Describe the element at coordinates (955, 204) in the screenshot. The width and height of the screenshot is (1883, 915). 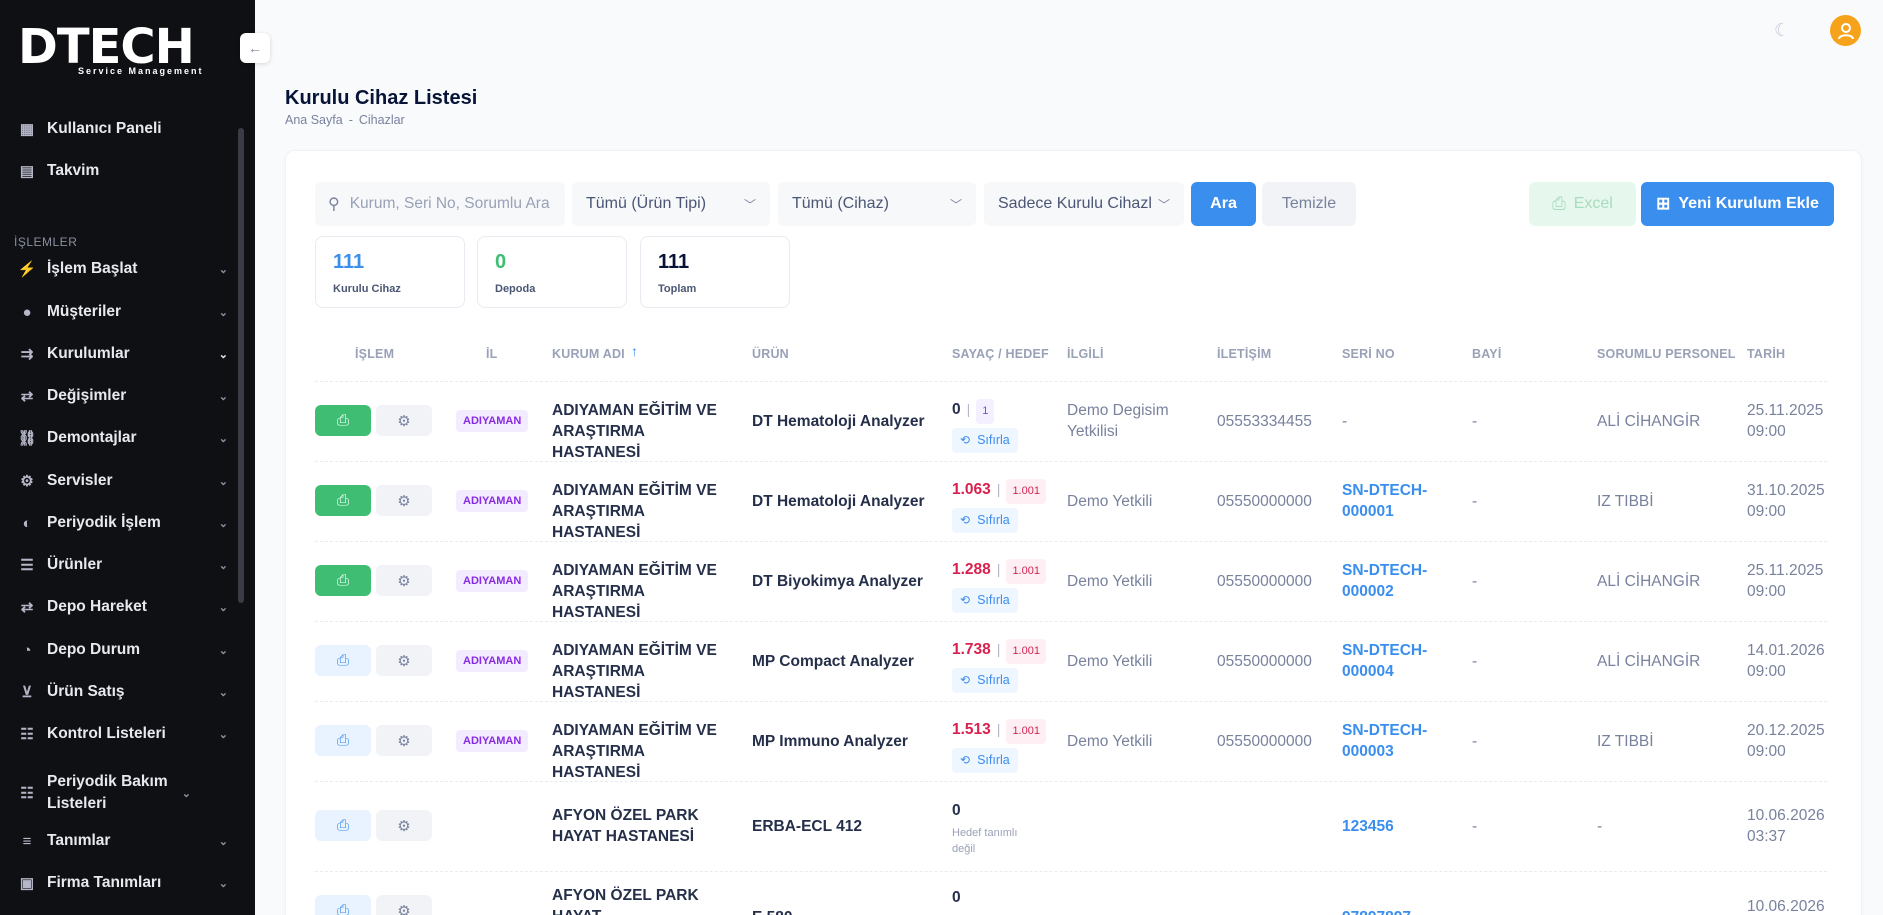
I see `chevron-down-icon: ﹀` at that location.